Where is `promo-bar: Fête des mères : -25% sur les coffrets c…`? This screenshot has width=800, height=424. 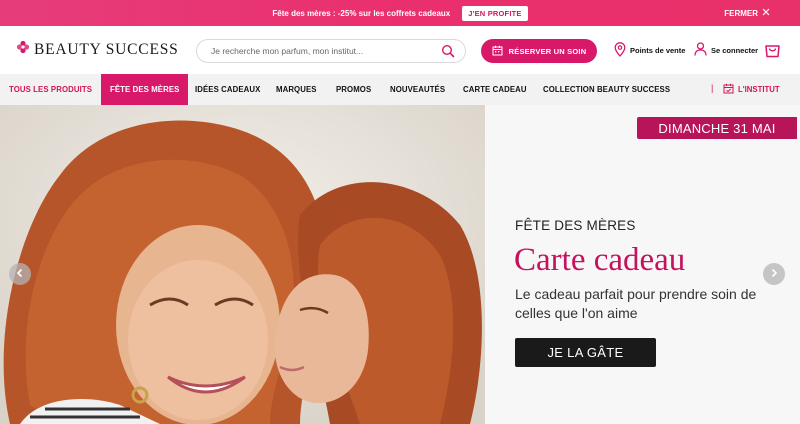 promo-bar: Fête des mères : -25% sur les coffrets c… is located at coordinates (400, 13).